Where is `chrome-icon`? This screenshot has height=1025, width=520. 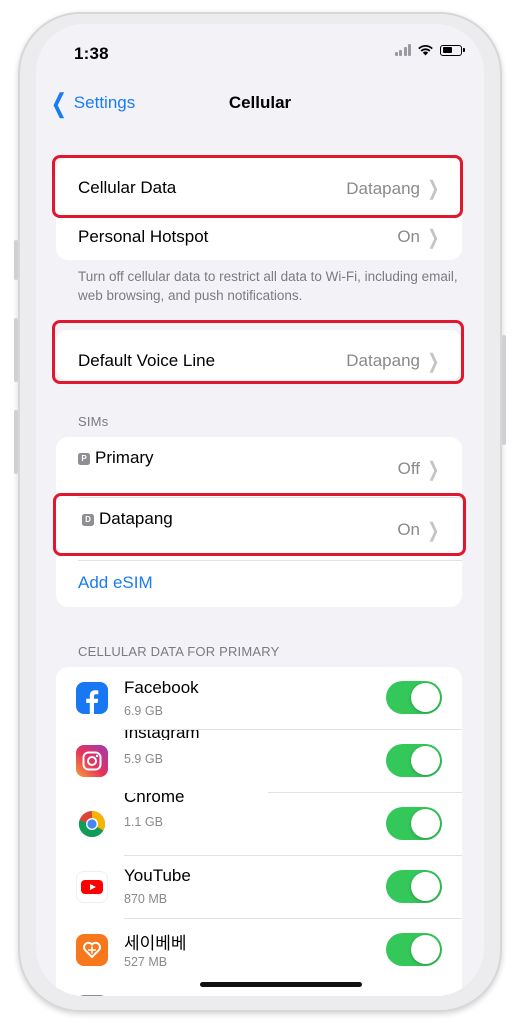 chrome-icon is located at coordinates (92, 824).